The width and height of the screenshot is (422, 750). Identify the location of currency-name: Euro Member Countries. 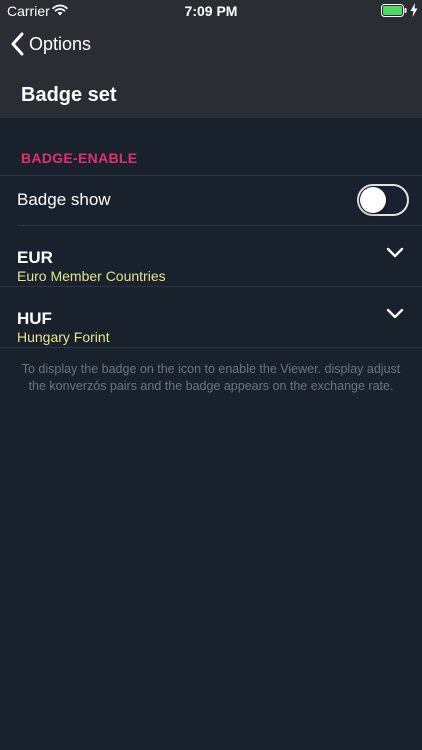
(91, 276).